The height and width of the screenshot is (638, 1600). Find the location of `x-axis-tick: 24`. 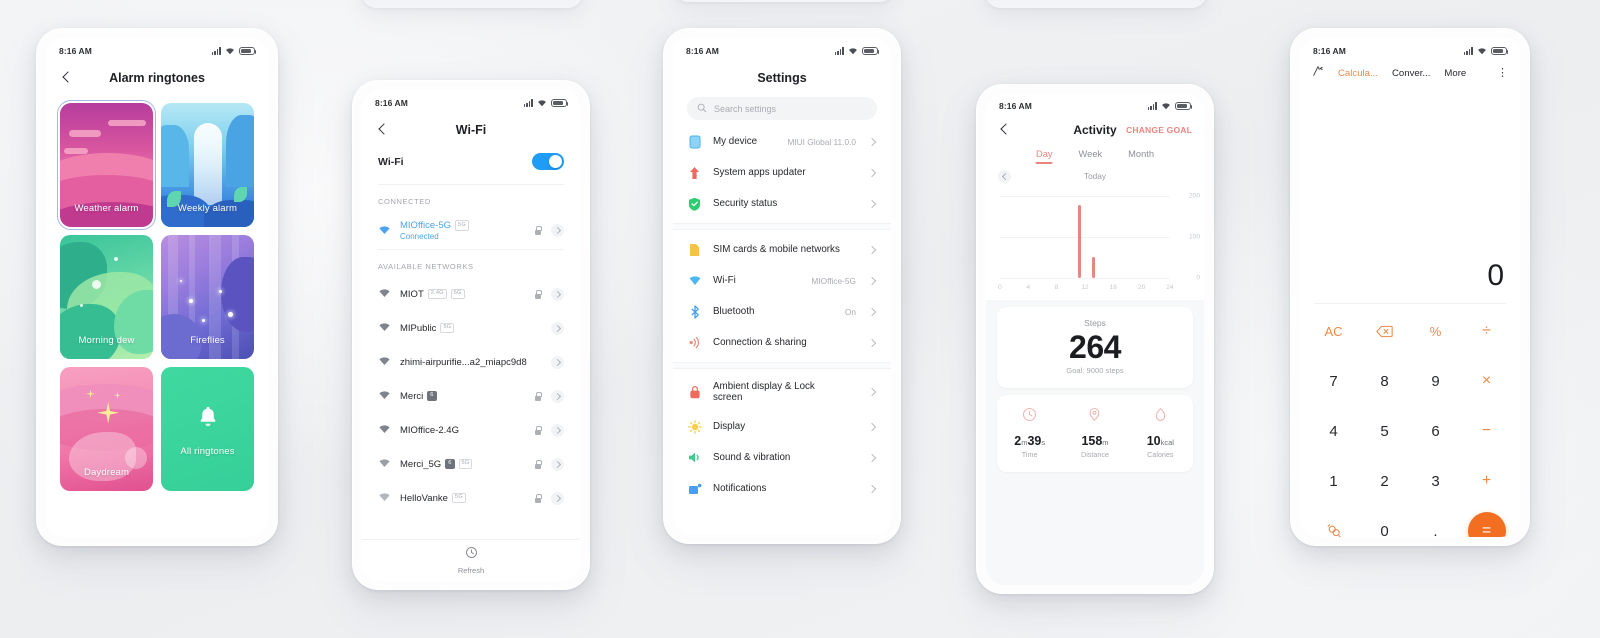

x-axis-tick: 24 is located at coordinates (1170, 287).